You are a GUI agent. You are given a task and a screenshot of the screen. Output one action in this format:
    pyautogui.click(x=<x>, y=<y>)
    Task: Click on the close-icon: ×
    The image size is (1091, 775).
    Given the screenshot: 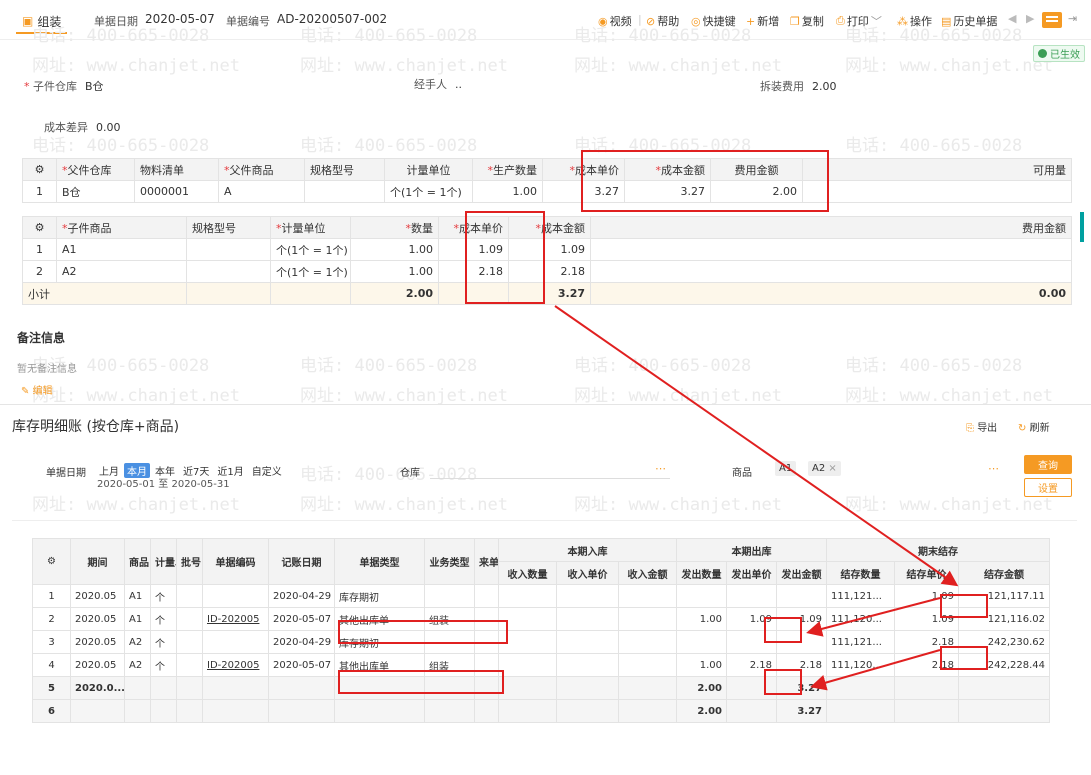 What is the action you would take?
    pyautogui.click(x=832, y=468)
    